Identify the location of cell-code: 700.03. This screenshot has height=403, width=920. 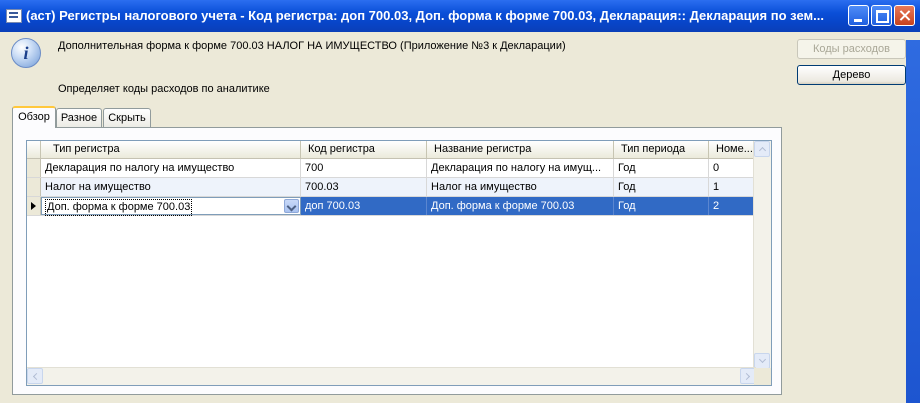
(364, 187).